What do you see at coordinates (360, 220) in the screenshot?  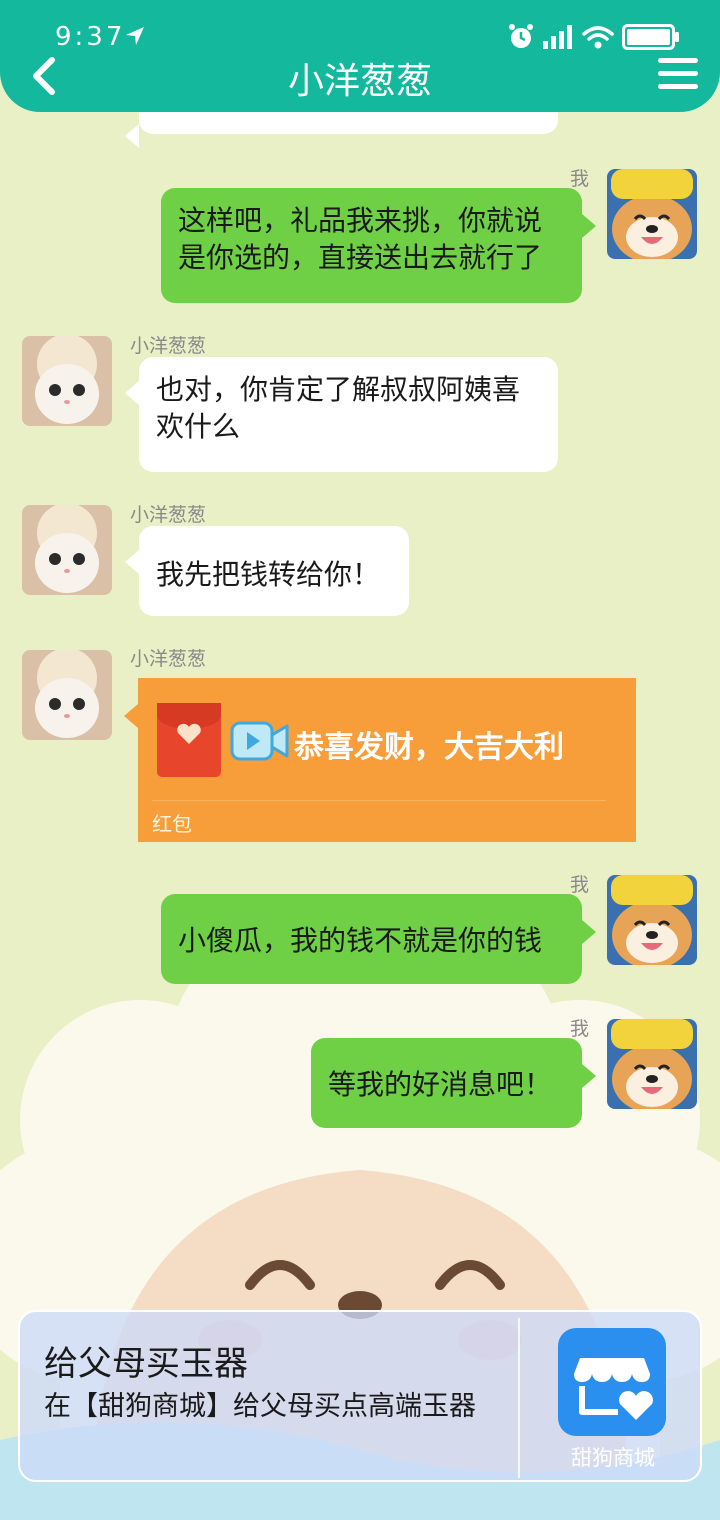 I see `message-line: 这样吧，礼品我来挑，你就说` at bounding box center [360, 220].